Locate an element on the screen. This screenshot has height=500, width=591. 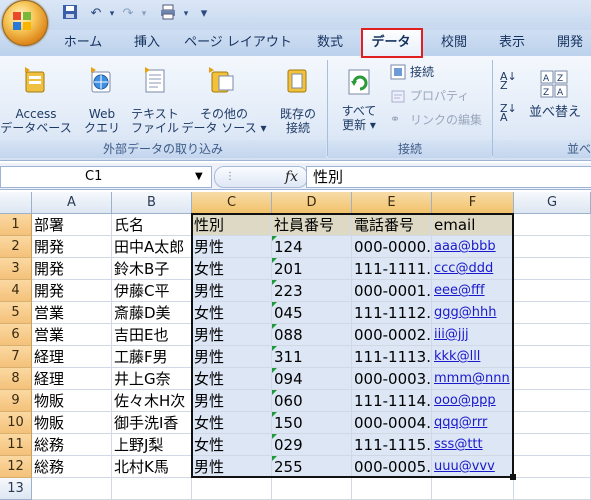
email-link-cell: aaa@bbb is located at coordinates (473, 247).